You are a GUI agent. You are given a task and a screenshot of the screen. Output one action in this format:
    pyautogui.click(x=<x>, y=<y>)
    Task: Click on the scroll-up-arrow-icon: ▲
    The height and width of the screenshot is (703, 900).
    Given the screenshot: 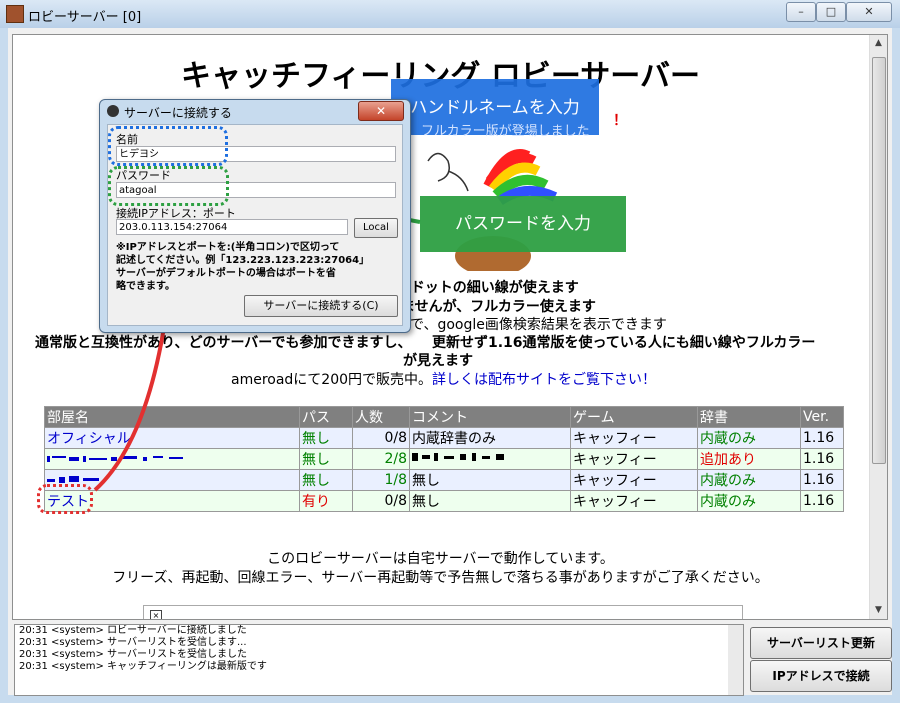 What is the action you would take?
    pyautogui.click(x=878, y=43)
    